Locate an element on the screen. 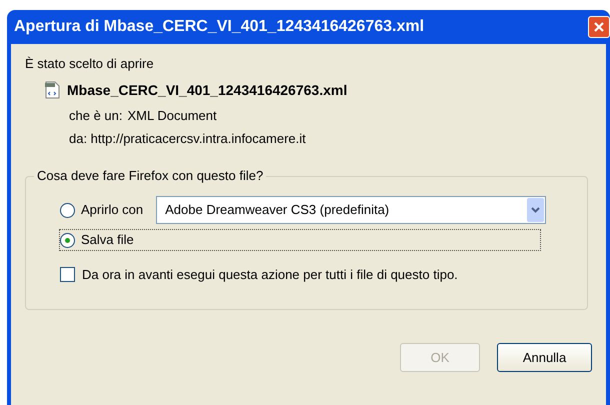 The height and width of the screenshot is (405, 610). dropdown-button is located at coordinates (535, 210).